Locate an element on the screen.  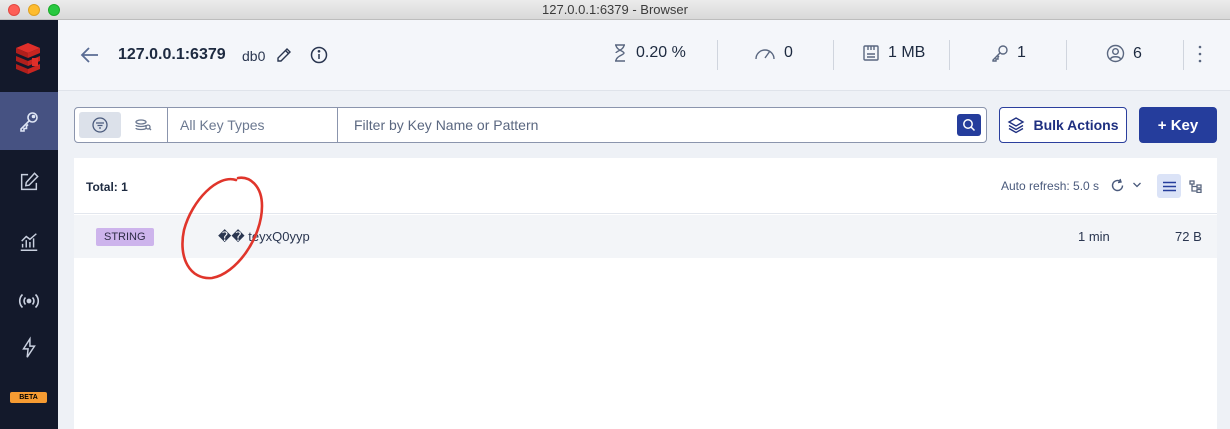
window-title: 127.0.0.1:6379 - Browser is located at coordinates (615, 9).